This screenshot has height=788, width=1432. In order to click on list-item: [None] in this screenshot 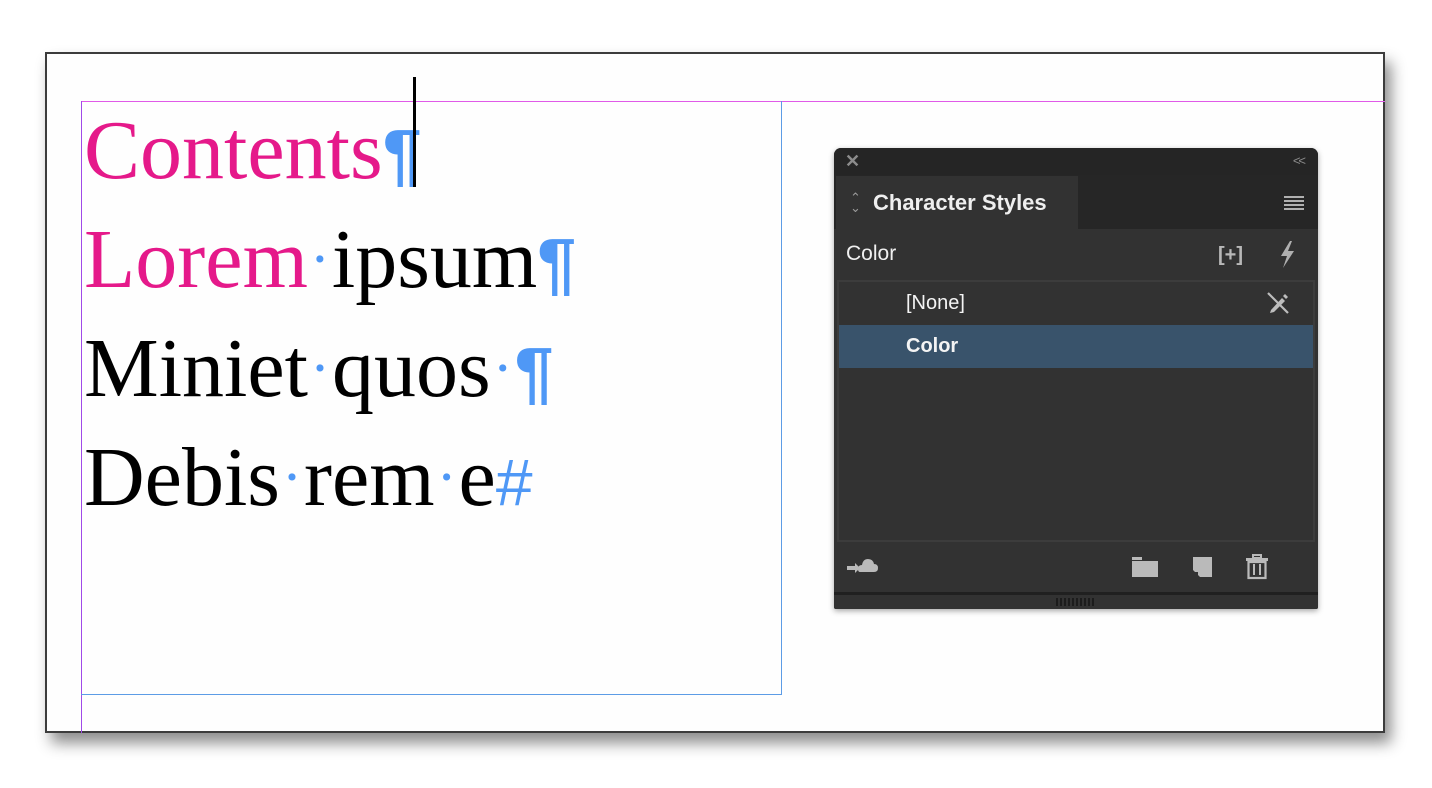, I will do `click(1076, 304)`.